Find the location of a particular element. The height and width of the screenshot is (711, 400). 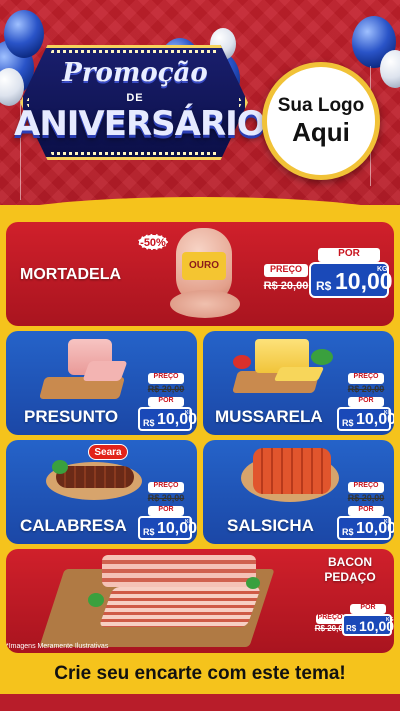

product-name: MUSSARELA is located at coordinates (269, 416).